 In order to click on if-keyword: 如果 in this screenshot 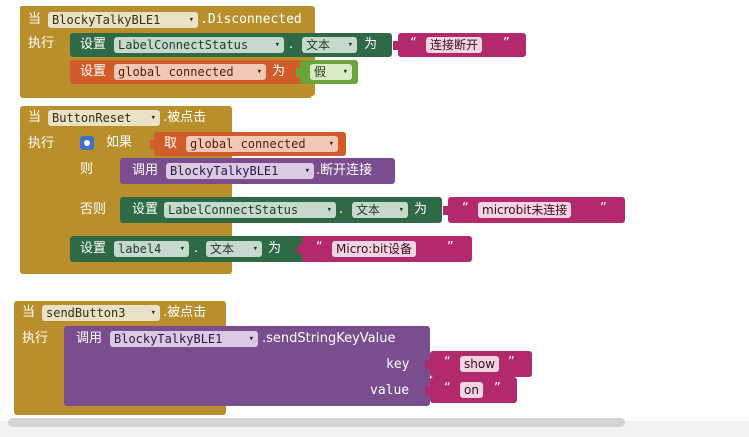, I will do `click(119, 142)`.